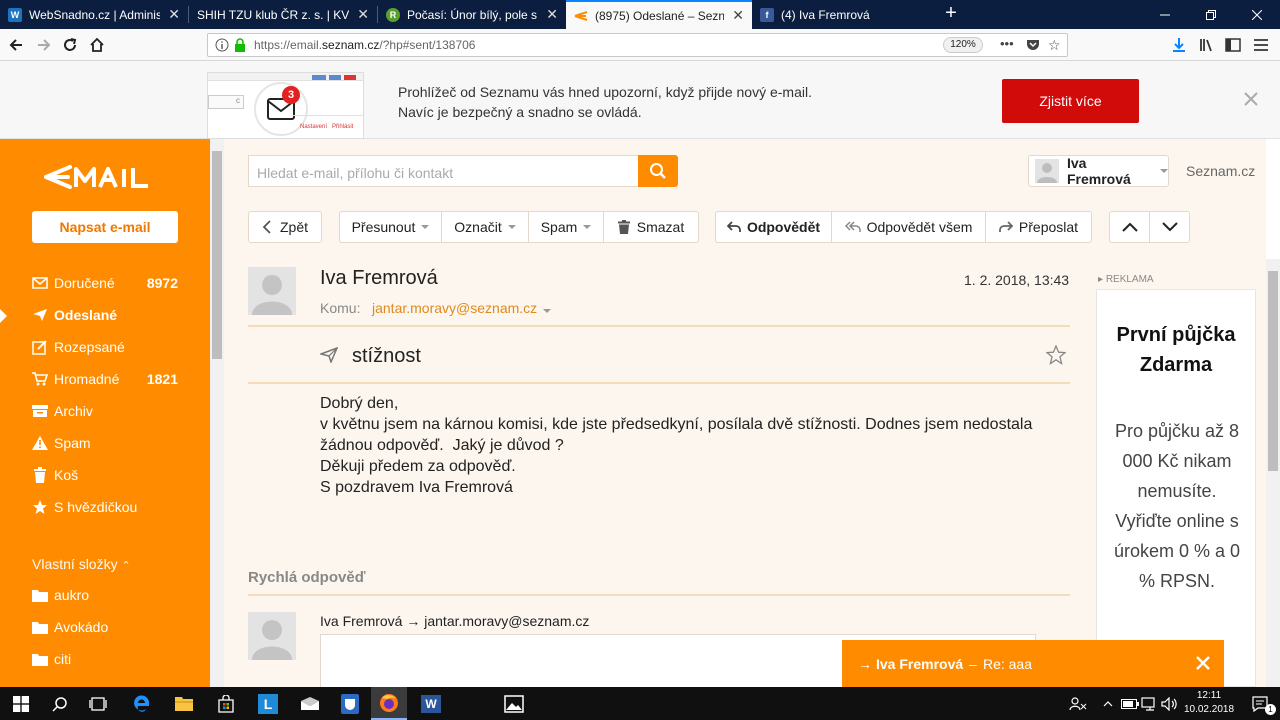 This screenshot has height=720, width=1280. Describe the element at coordinates (105, 475) in the screenshot. I see `sidebar-item-trash: Koš` at that location.